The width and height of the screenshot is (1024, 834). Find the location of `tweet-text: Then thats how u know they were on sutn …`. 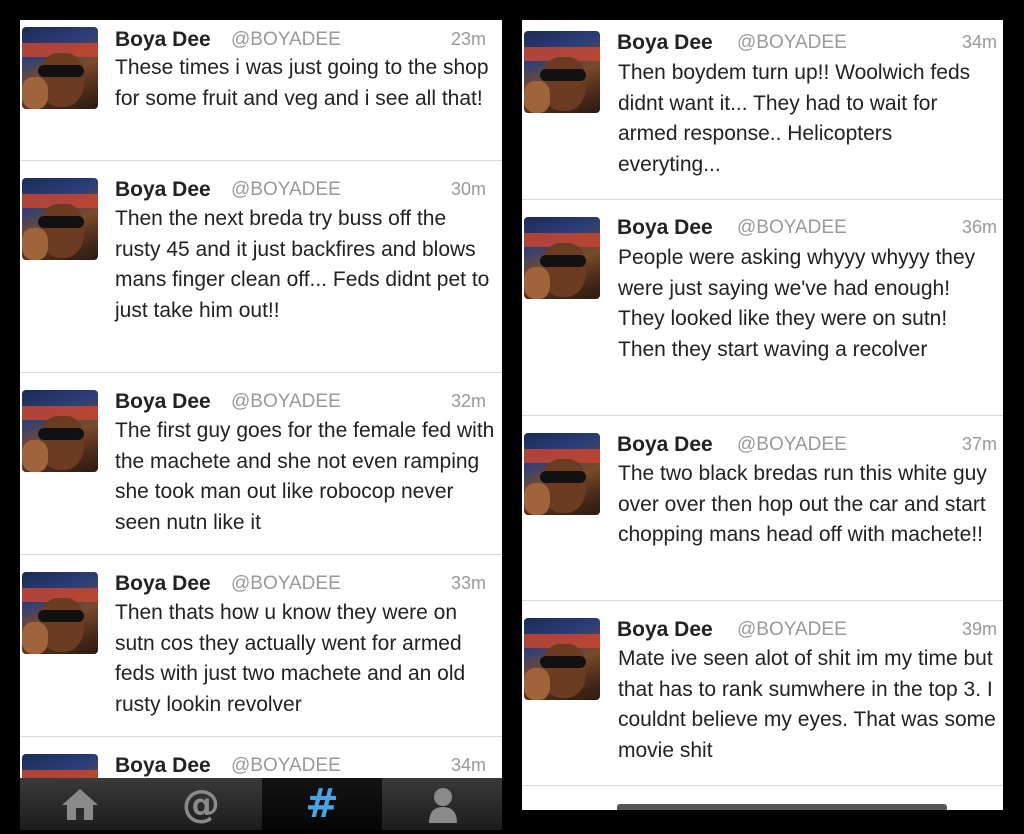

tweet-text: Then thats how u know they were on sutn … is located at coordinates (290, 658).